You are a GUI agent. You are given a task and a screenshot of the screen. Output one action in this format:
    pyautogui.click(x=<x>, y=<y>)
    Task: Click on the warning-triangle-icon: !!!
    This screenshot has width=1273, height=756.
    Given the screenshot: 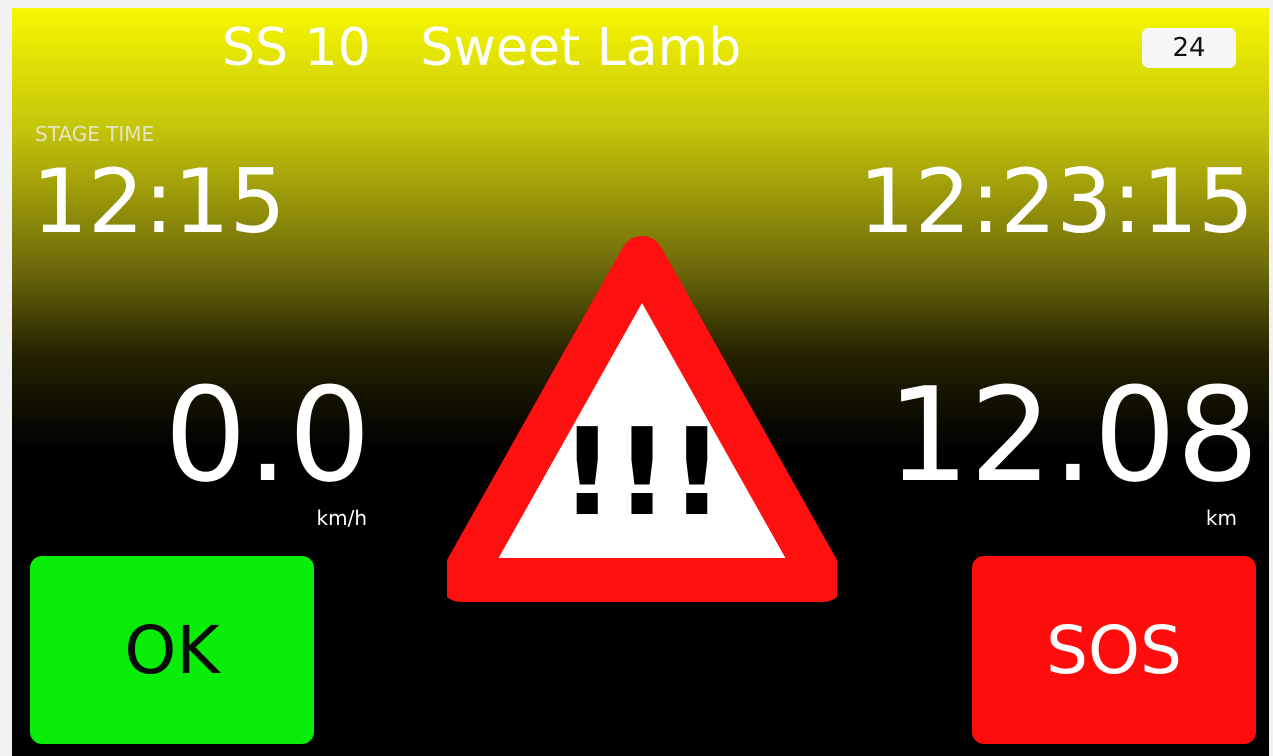 What is the action you would take?
    pyautogui.click(x=642, y=419)
    